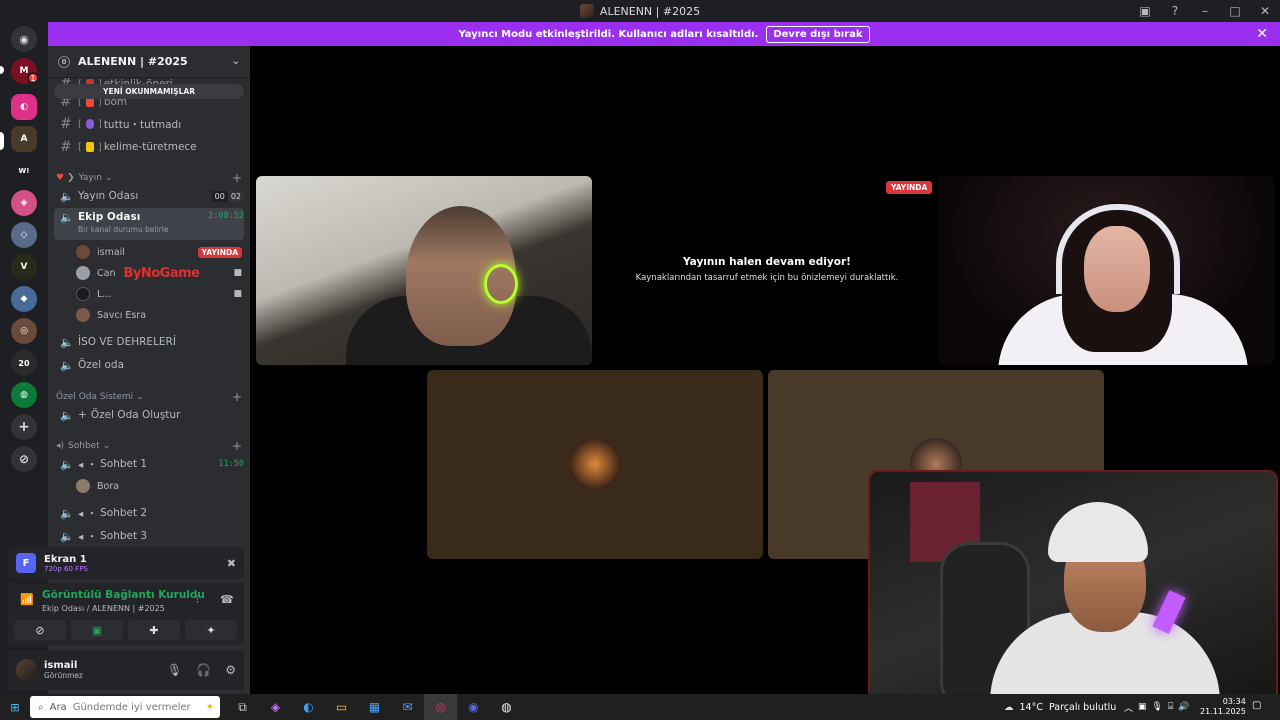 Image resolution: width=1280 pixels, height=720 pixels. Describe the element at coordinates (149, 147) in the screenshot. I see `channel-kelime: # [] kelime-türetmece` at that location.